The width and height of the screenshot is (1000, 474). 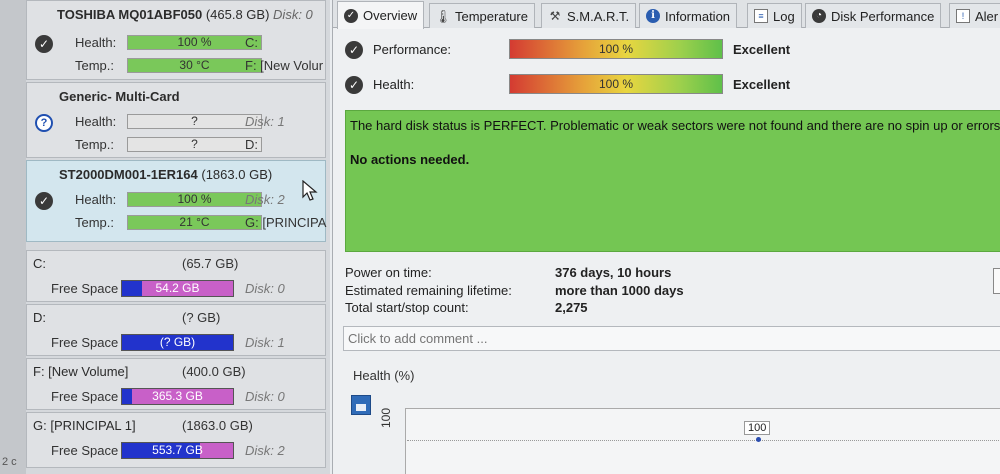 What do you see at coordinates (386, 417) in the screenshot?
I see `chart-y-tick-label: 100` at bounding box center [386, 417].